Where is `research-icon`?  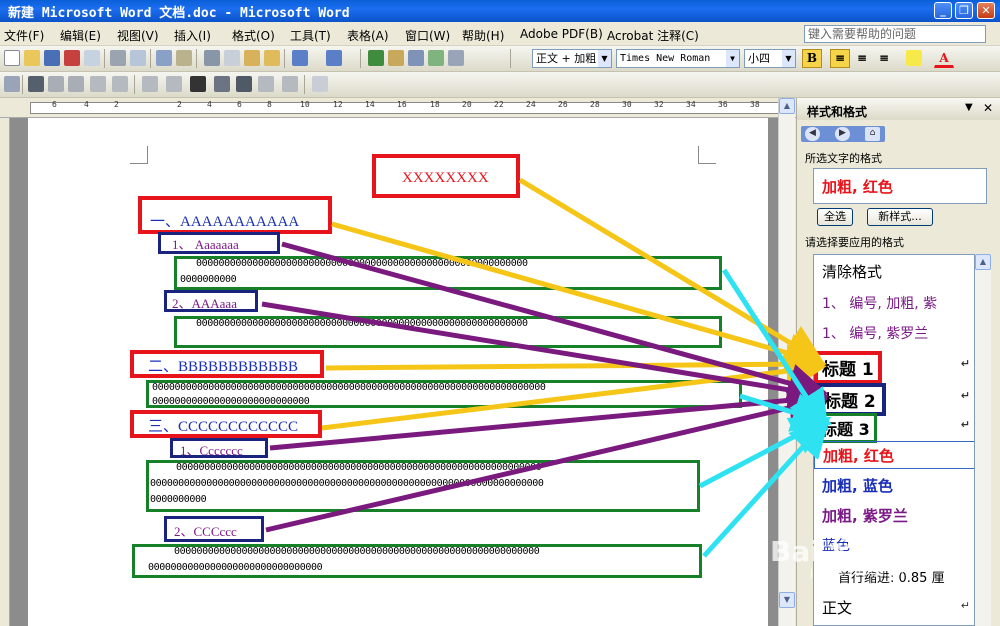
research-icon is located at coordinates (184, 58).